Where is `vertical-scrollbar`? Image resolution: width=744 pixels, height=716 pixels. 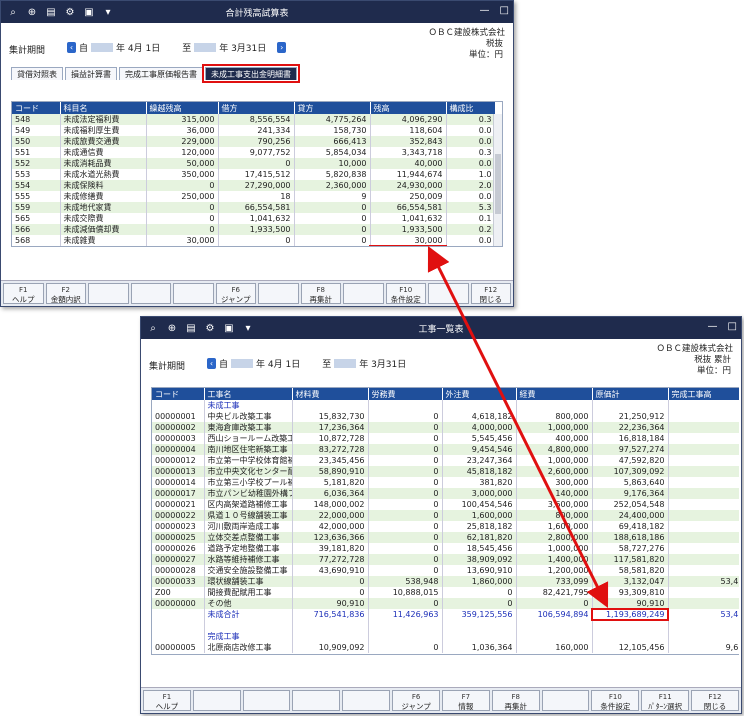 vertical-scrollbar is located at coordinates (497, 180).